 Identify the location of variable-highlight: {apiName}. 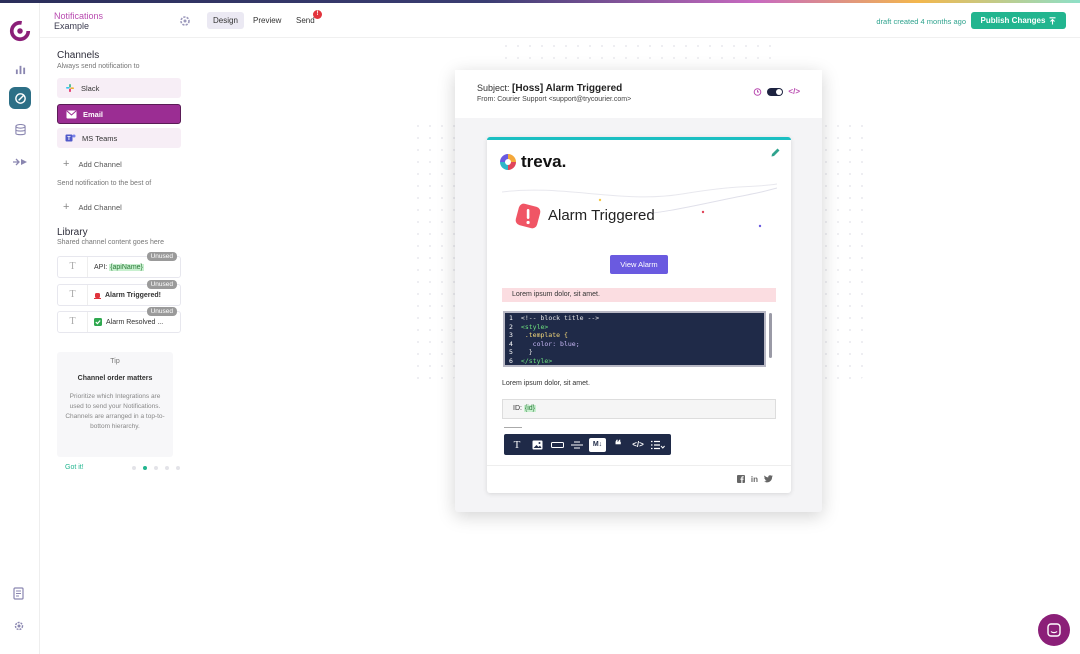
(126, 267).